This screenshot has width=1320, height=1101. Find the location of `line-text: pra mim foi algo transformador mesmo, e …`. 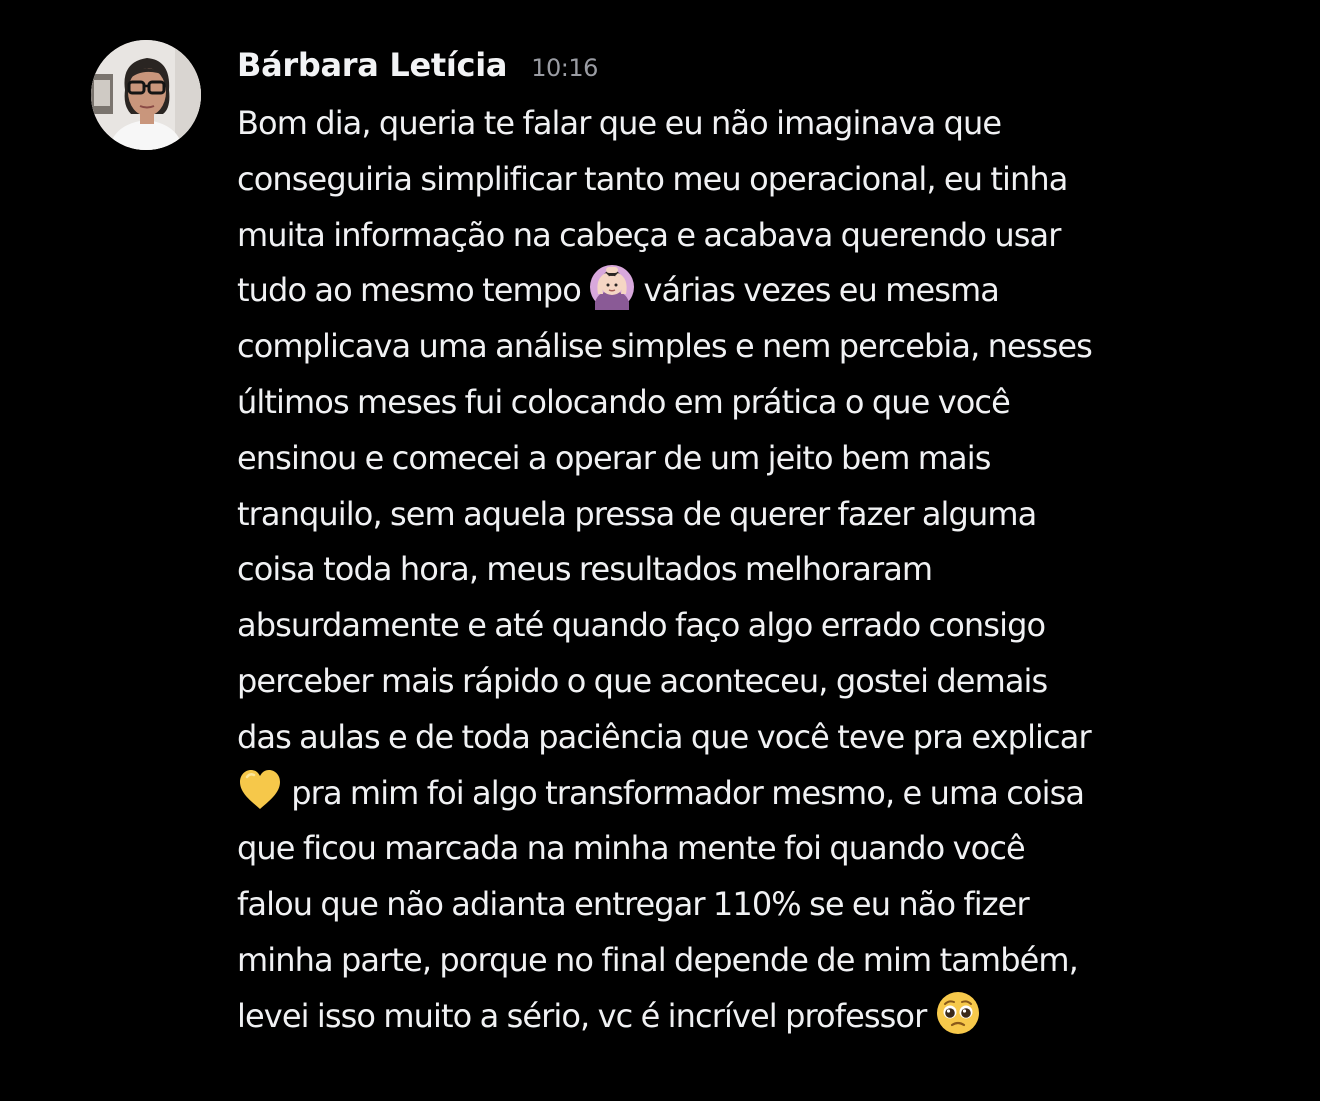

line-text: pra mim foi algo transformador mesmo, e … is located at coordinates (684, 792).